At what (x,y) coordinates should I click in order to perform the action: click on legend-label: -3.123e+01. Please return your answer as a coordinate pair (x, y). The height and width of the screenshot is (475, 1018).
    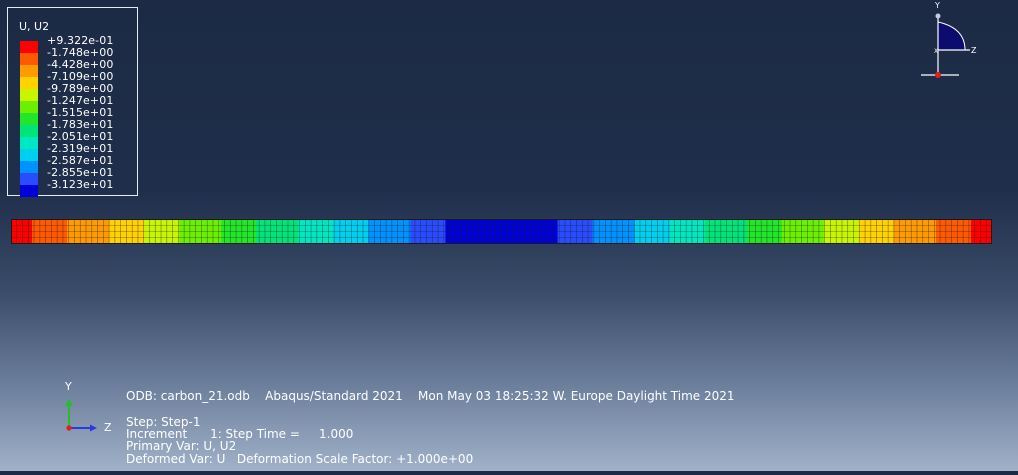
    Looking at the image, I should click on (80, 184).